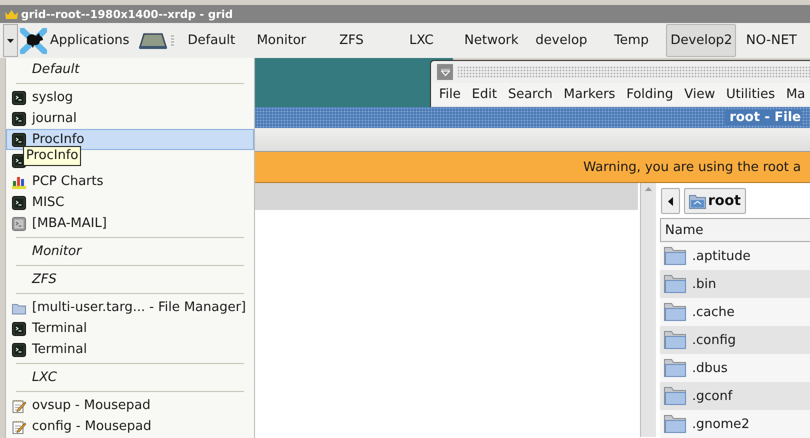 The width and height of the screenshot is (810, 438). What do you see at coordinates (56, 70) in the screenshot?
I see `menu-section-header: Default` at bounding box center [56, 70].